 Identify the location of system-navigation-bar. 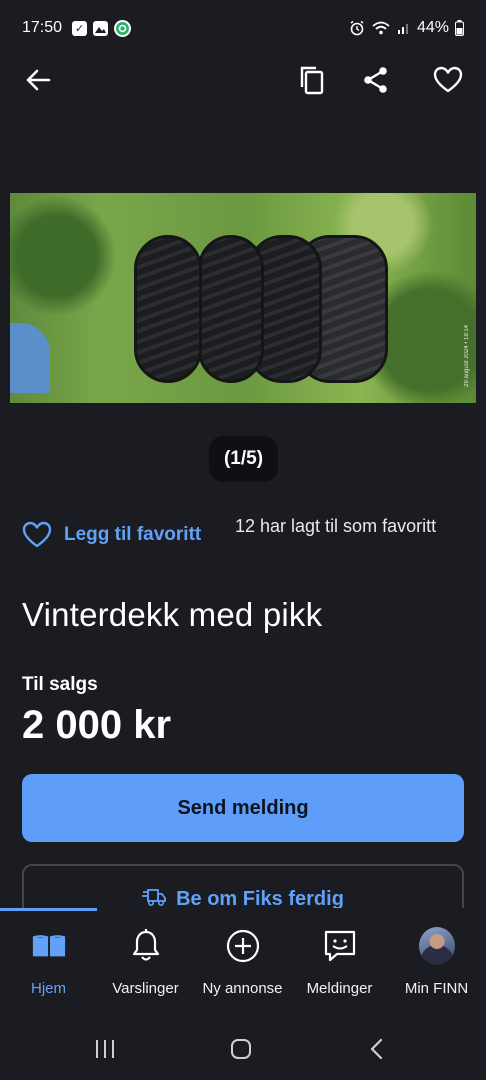
(243, 1047).